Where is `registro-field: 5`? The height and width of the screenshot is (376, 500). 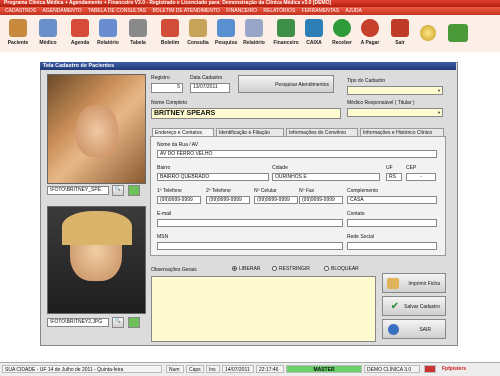 registro-field: 5 is located at coordinates (167, 88).